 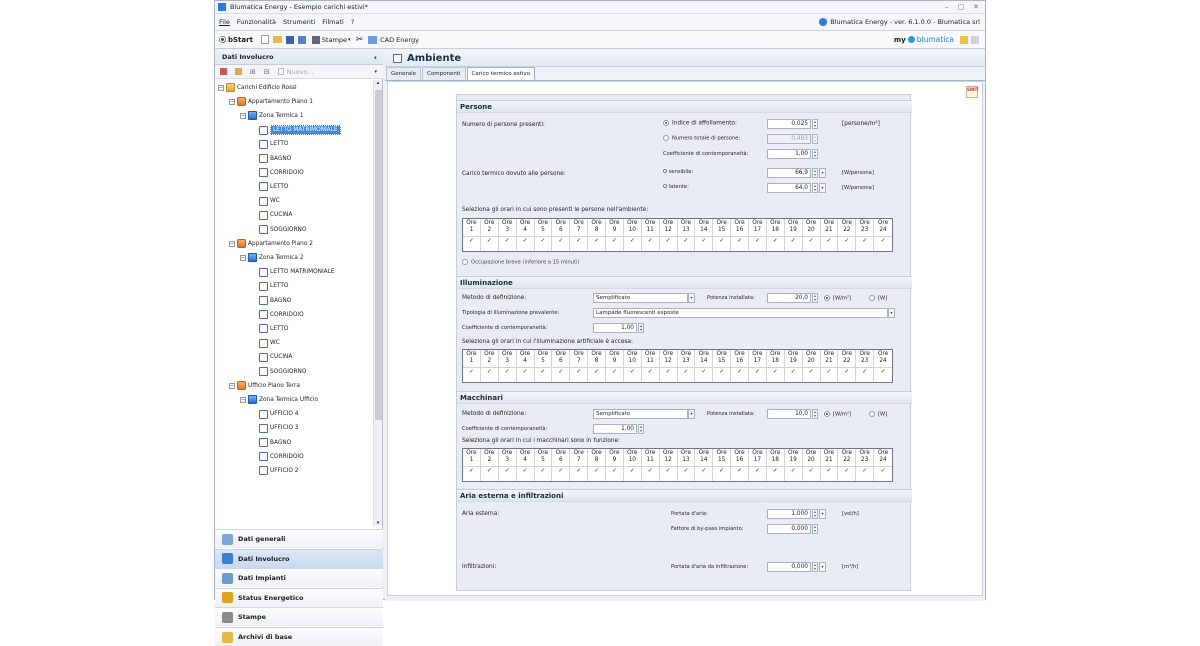 I want to click on q-latente-spinner: ▴ ▾, so click(x=815, y=188).